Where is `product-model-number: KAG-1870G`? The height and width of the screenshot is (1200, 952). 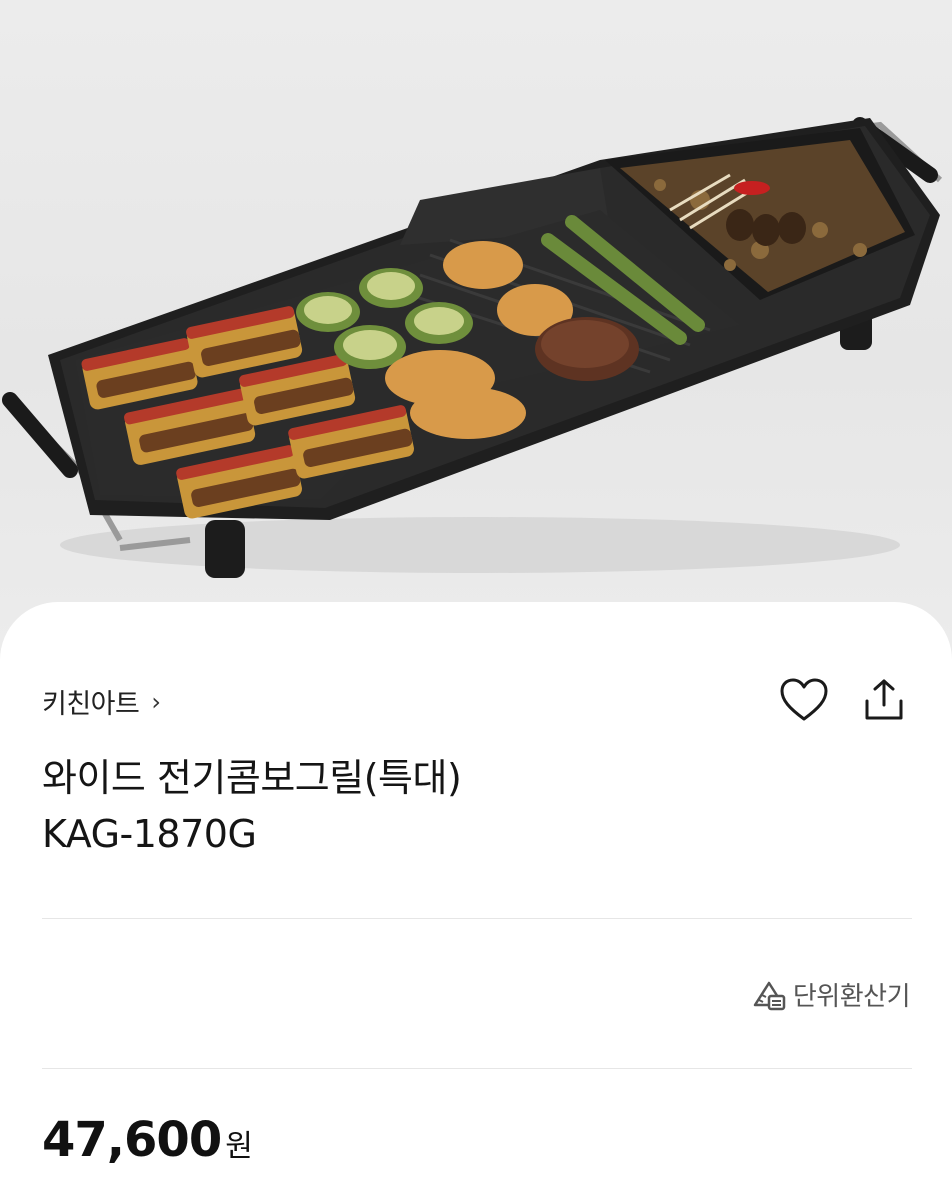
product-model-number: KAG-1870G is located at coordinates (149, 834).